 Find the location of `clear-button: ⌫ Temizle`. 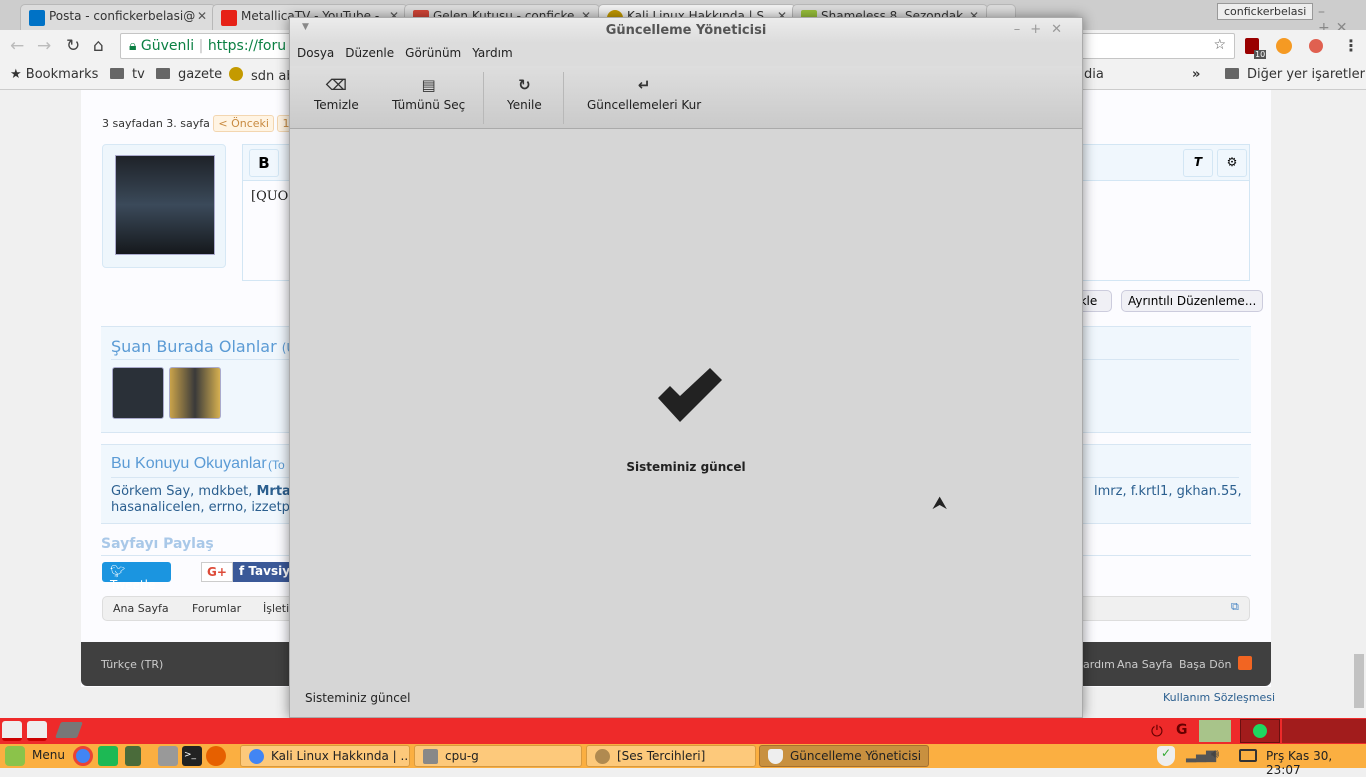

clear-button: ⌫ Temizle is located at coordinates (336, 94).